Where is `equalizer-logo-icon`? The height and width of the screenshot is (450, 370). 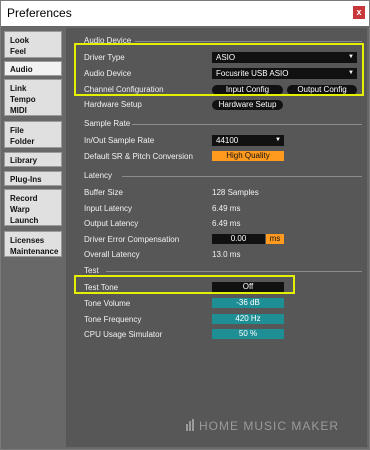
equalizer-logo-icon is located at coordinates (190, 425).